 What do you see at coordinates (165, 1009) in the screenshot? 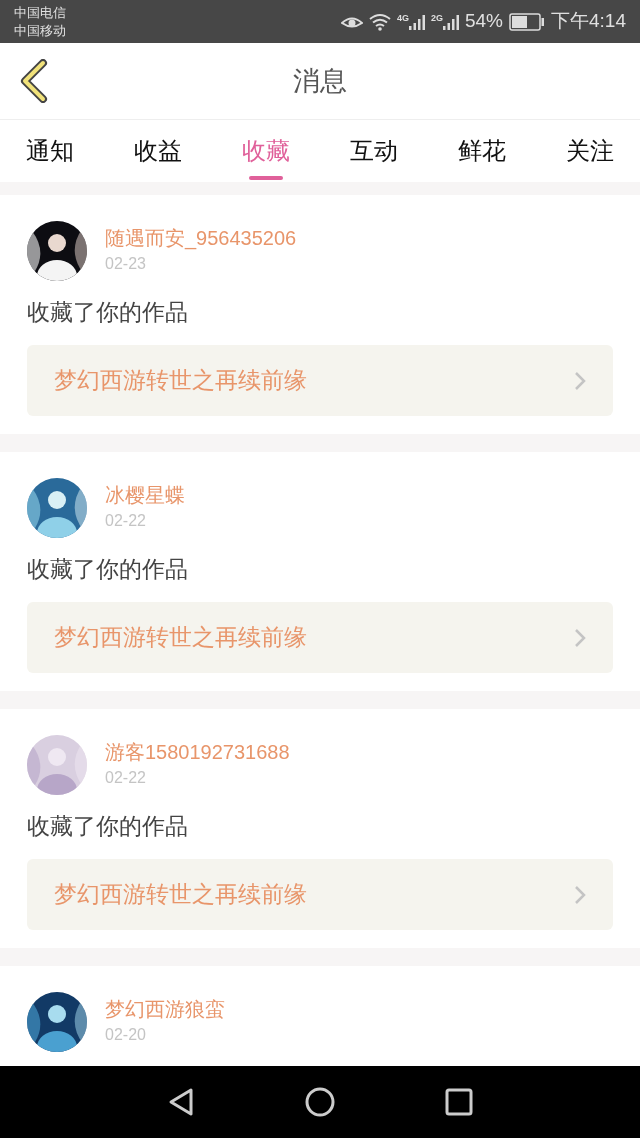
I see `user-name: 梦幻西游狼蛮` at bounding box center [165, 1009].